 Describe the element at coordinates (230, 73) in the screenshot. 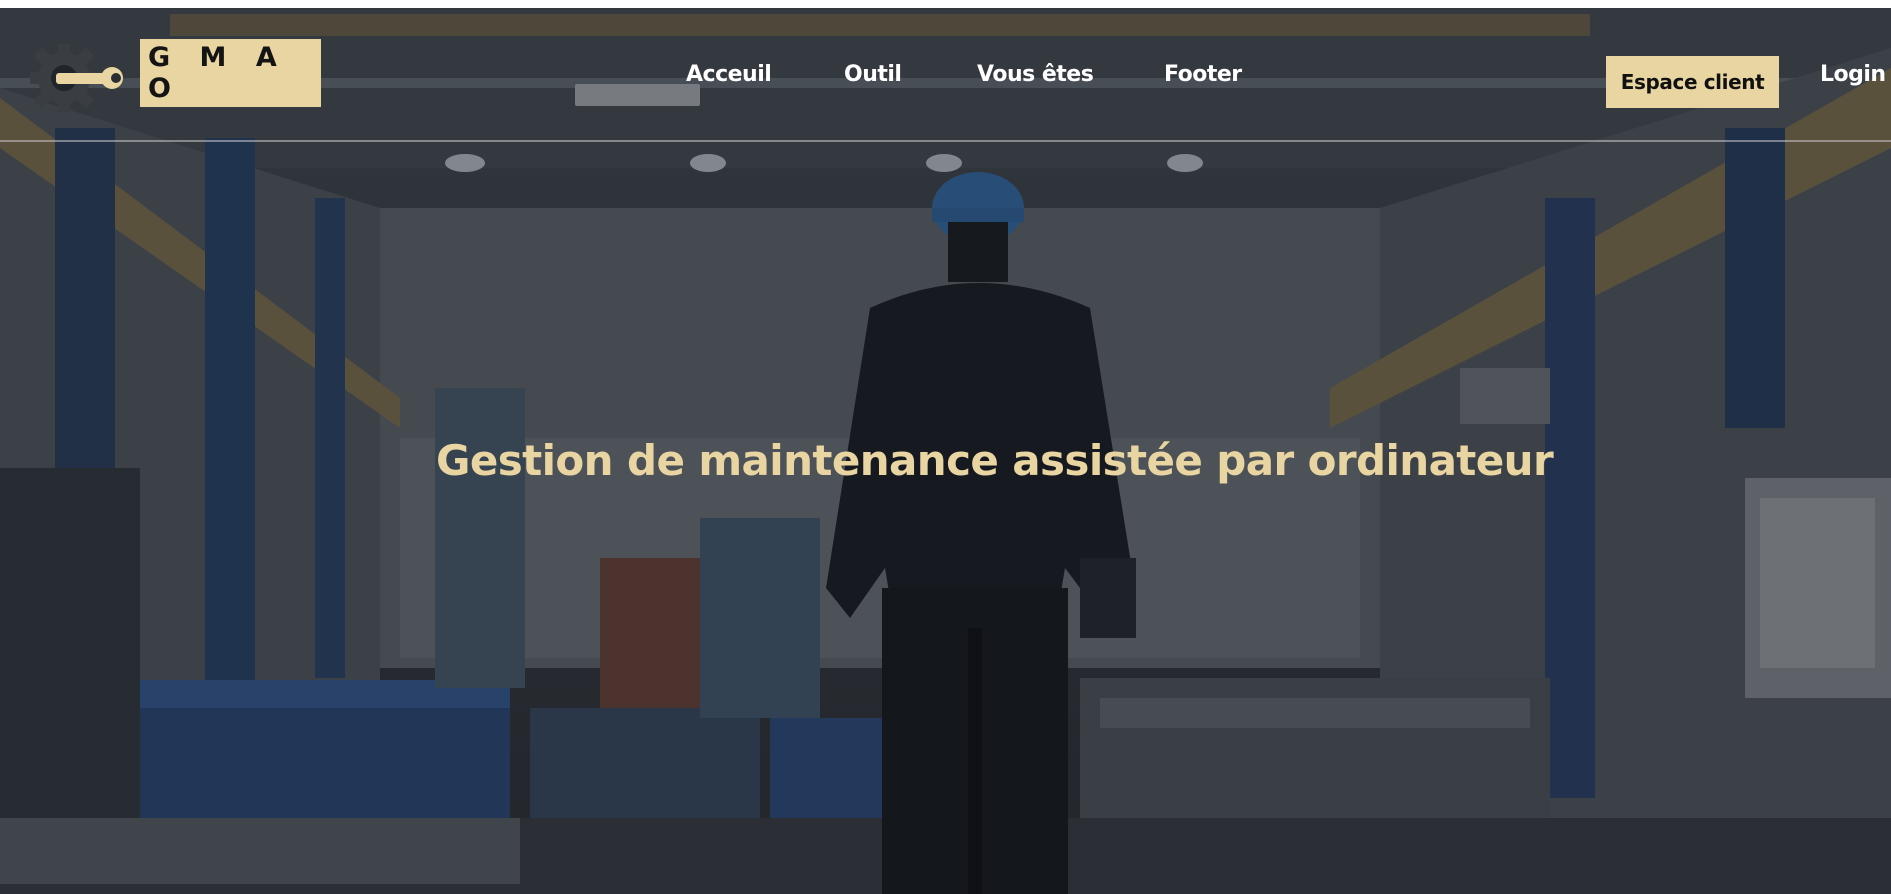

I see `brand-logo: G M A O` at that location.